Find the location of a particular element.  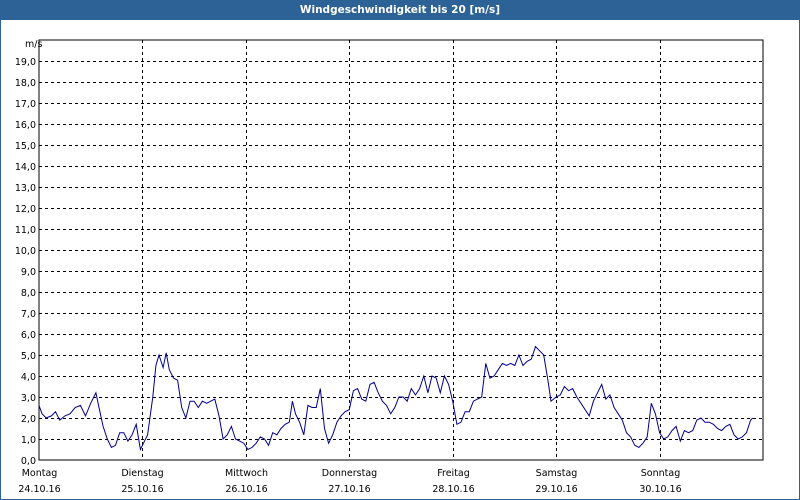

y-tick-label: 3,0 is located at coordinates (28, 398).